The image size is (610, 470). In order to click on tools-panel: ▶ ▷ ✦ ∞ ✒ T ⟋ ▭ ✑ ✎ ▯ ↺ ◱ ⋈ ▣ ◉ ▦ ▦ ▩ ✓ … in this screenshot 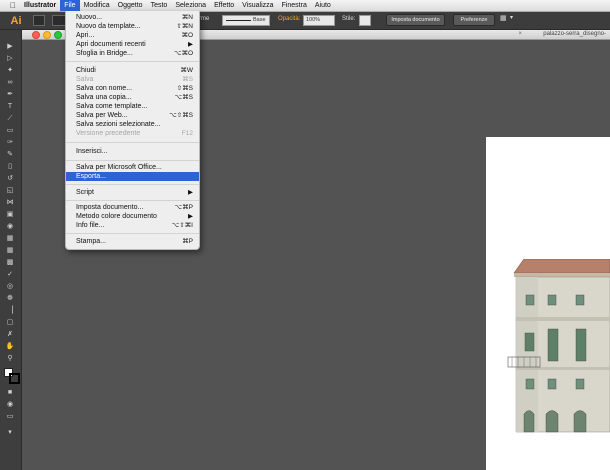, I will do `click(11, 250)`.